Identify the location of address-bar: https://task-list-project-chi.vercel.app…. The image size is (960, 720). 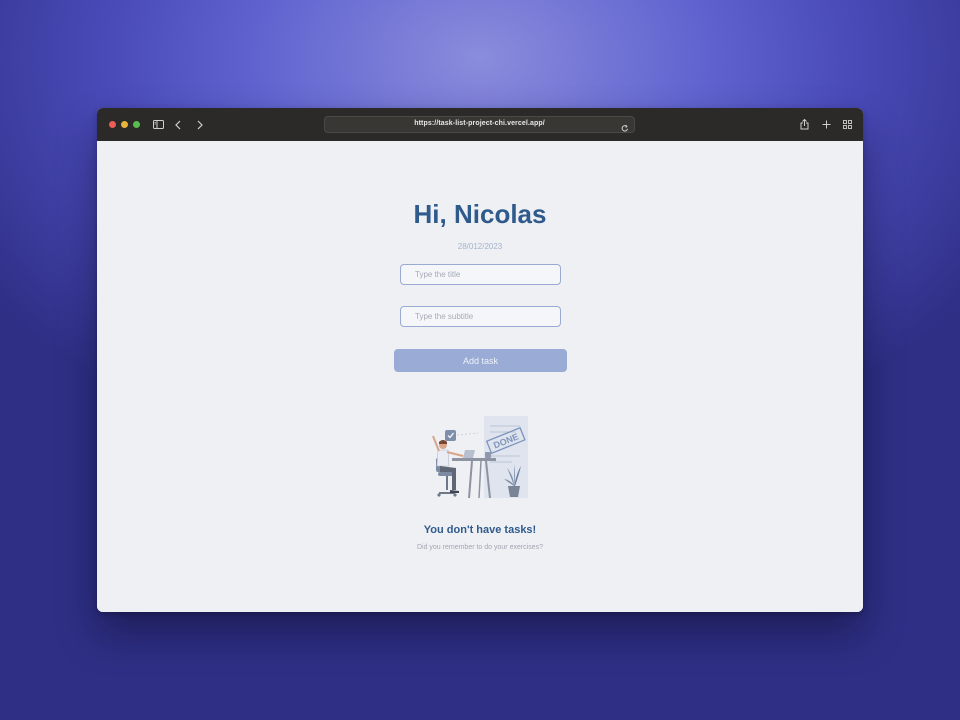
(479, 124).